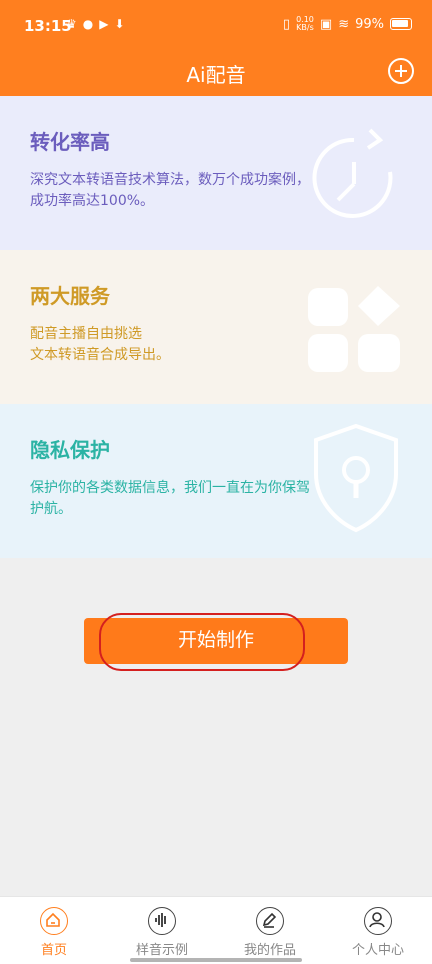 Image resolution: width=432 pixels, height=964 pixels. I want to click on waveform-icon, so click(162, 921).